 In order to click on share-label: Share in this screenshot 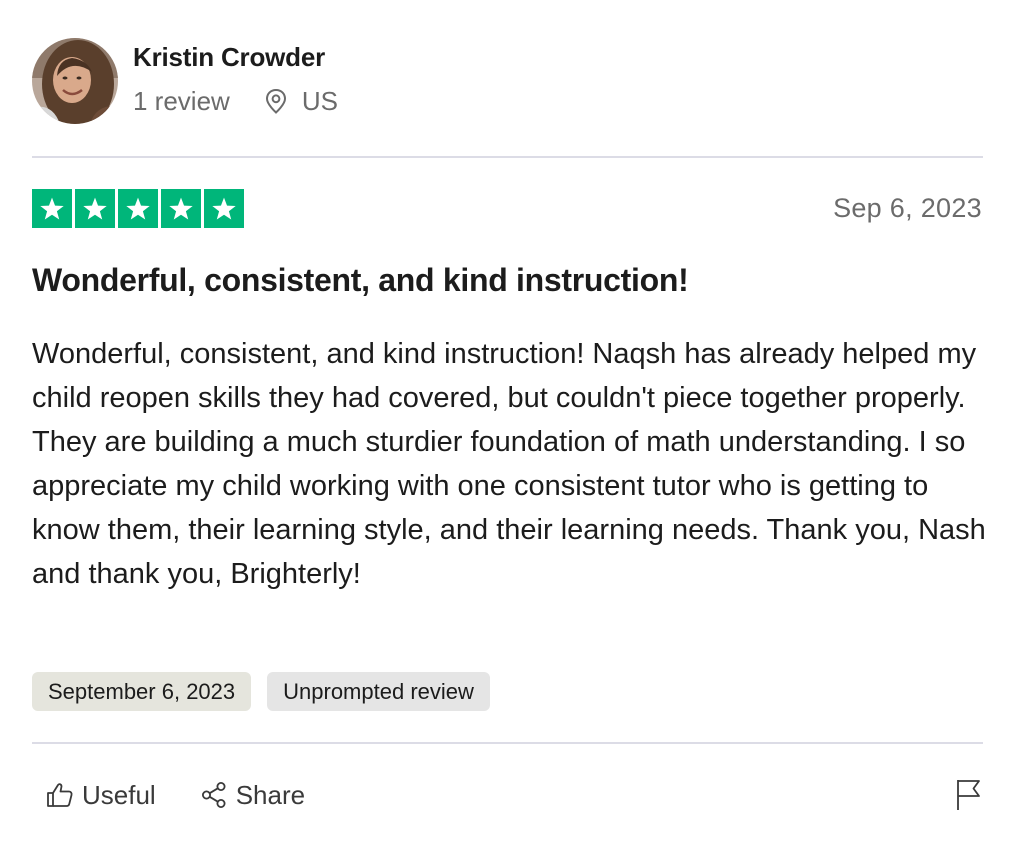, I will do `click(270, 794)`.